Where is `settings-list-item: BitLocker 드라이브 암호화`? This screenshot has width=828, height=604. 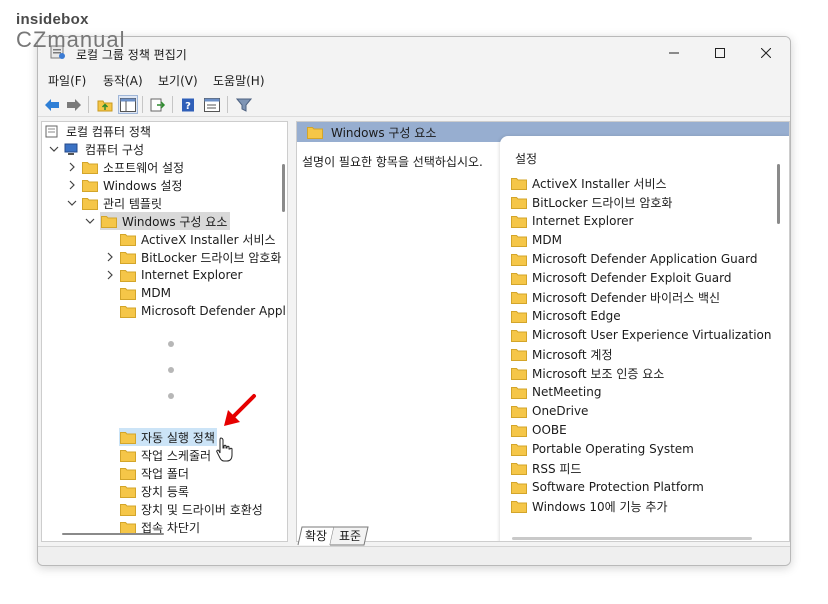
settings-list-item: BitLocker 드라이브 암호화 is located at coordinates (591, 202).